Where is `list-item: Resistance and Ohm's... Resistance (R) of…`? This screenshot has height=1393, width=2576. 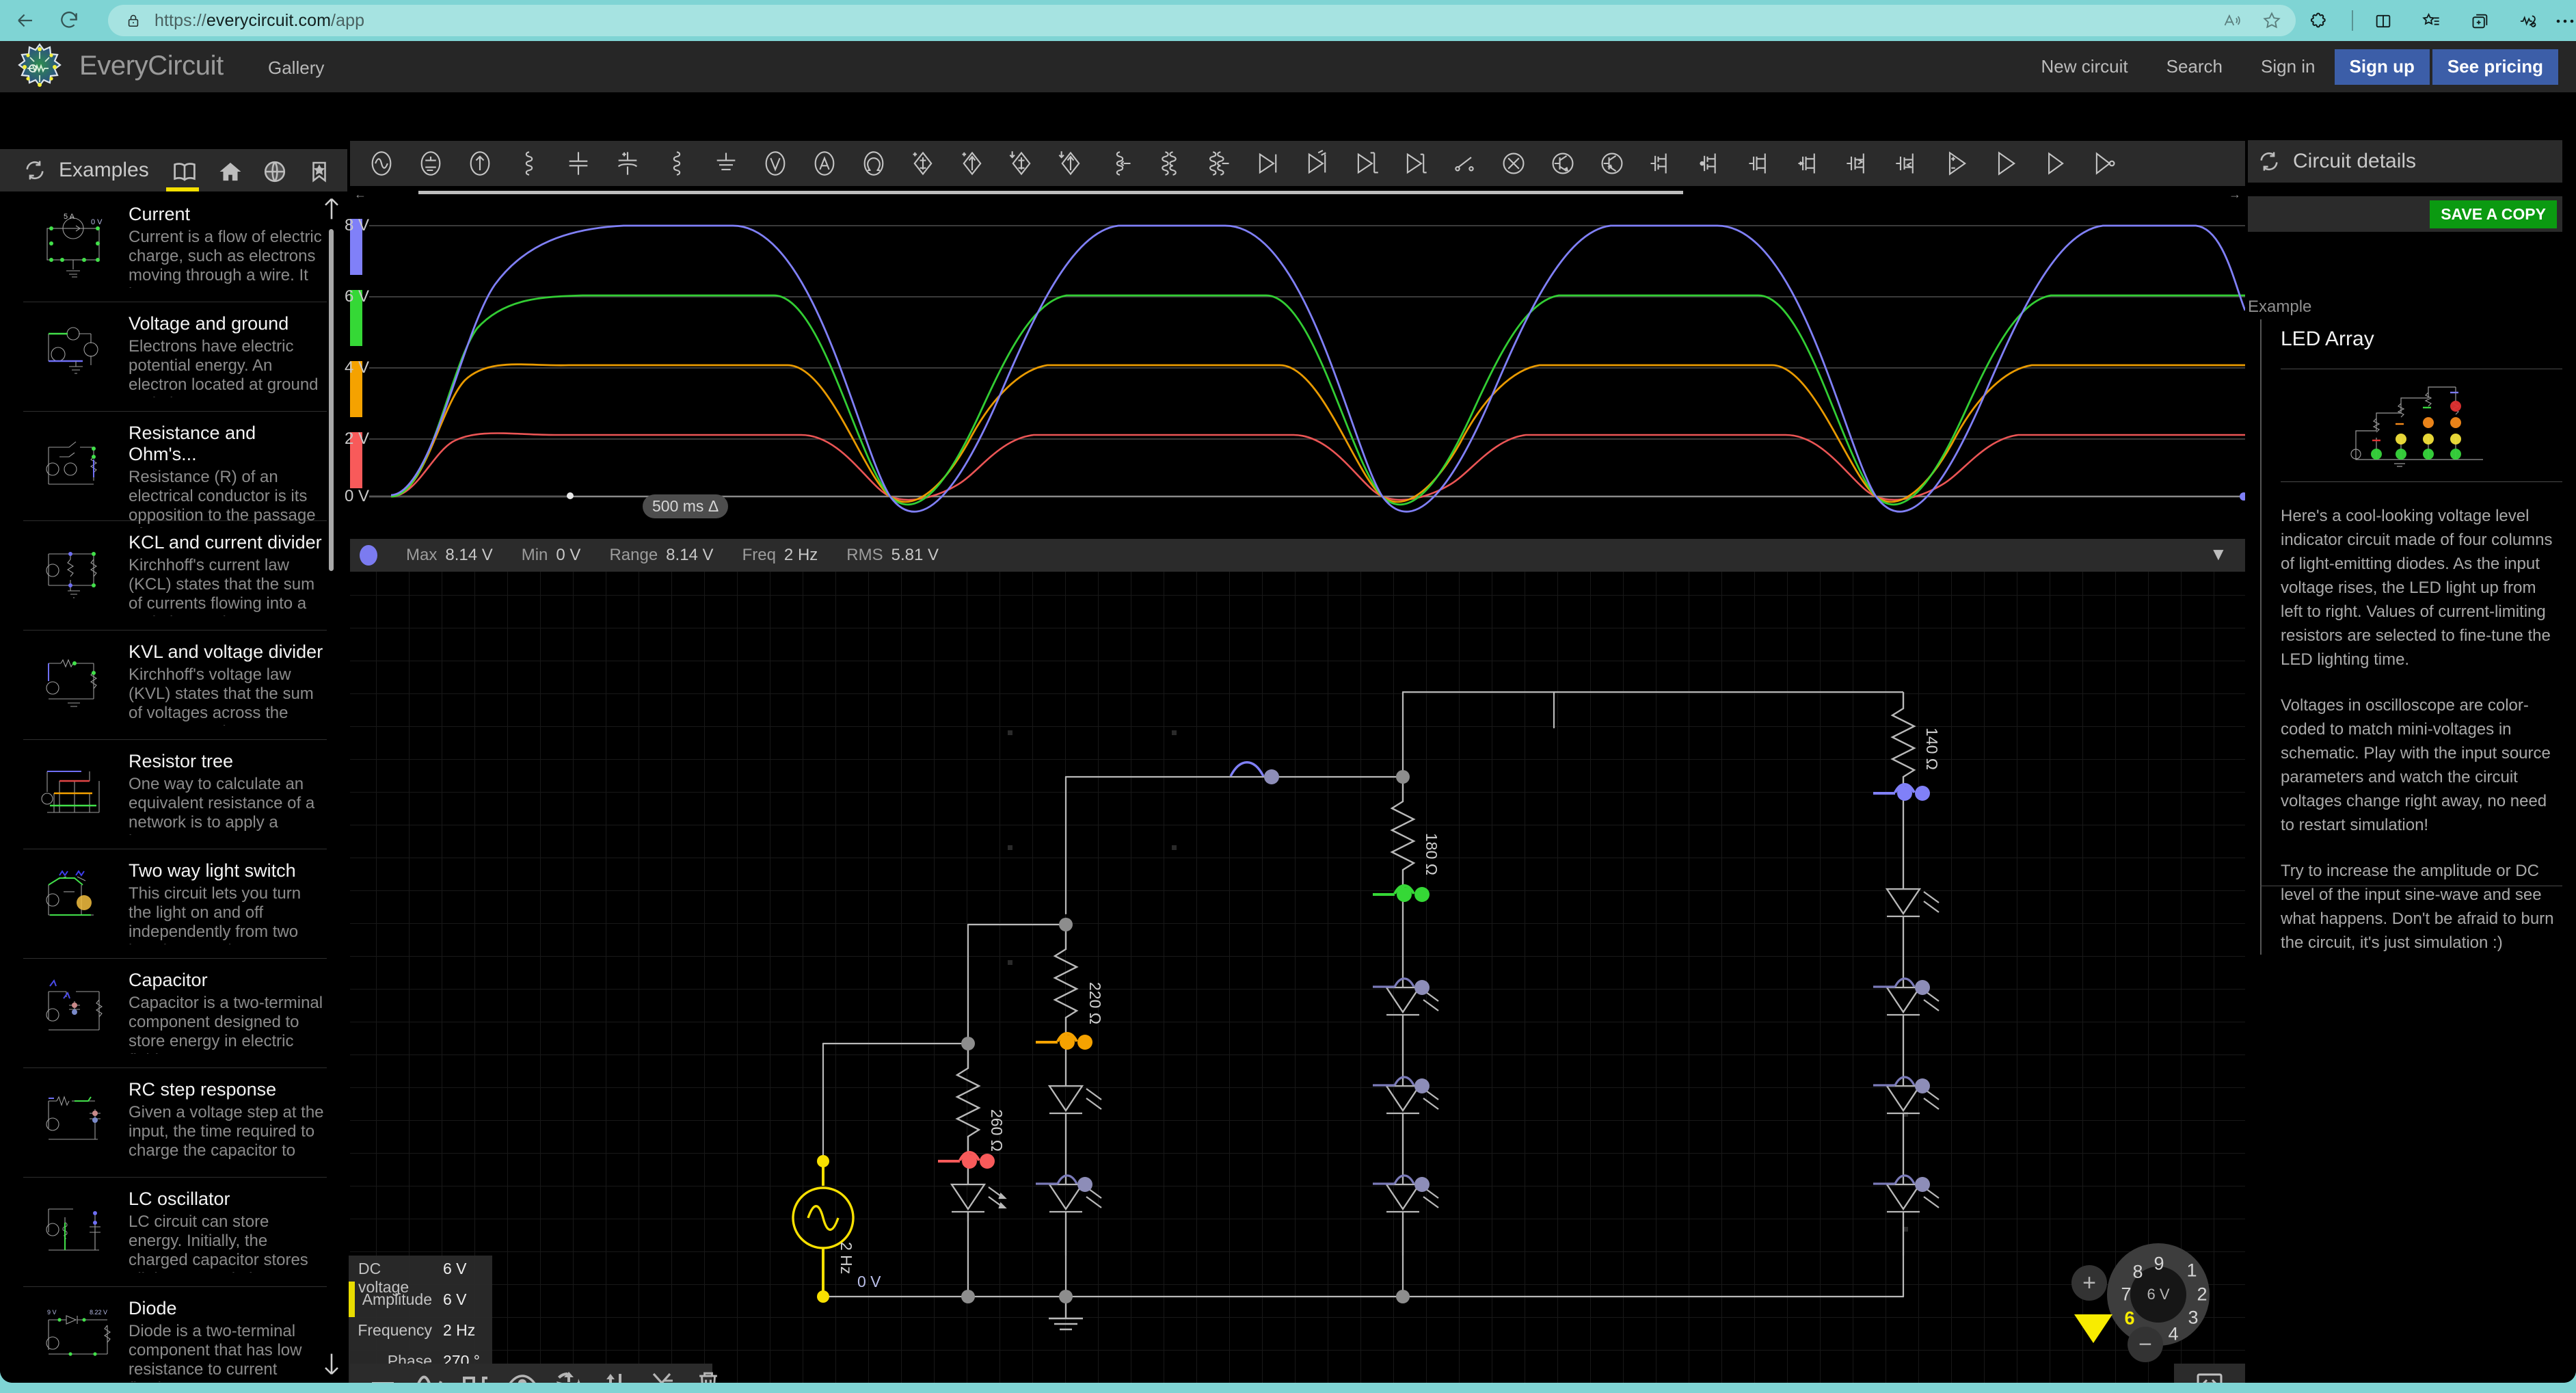
list-item: Resistance and Ohm's... Resistance (R) of… is located at coordinates (175, 470).